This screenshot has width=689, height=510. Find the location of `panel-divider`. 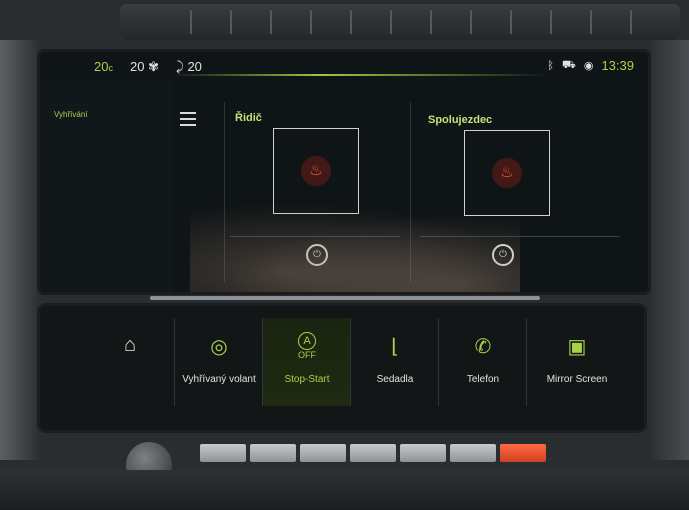

panel-divider is located at coordinates (410, 192).